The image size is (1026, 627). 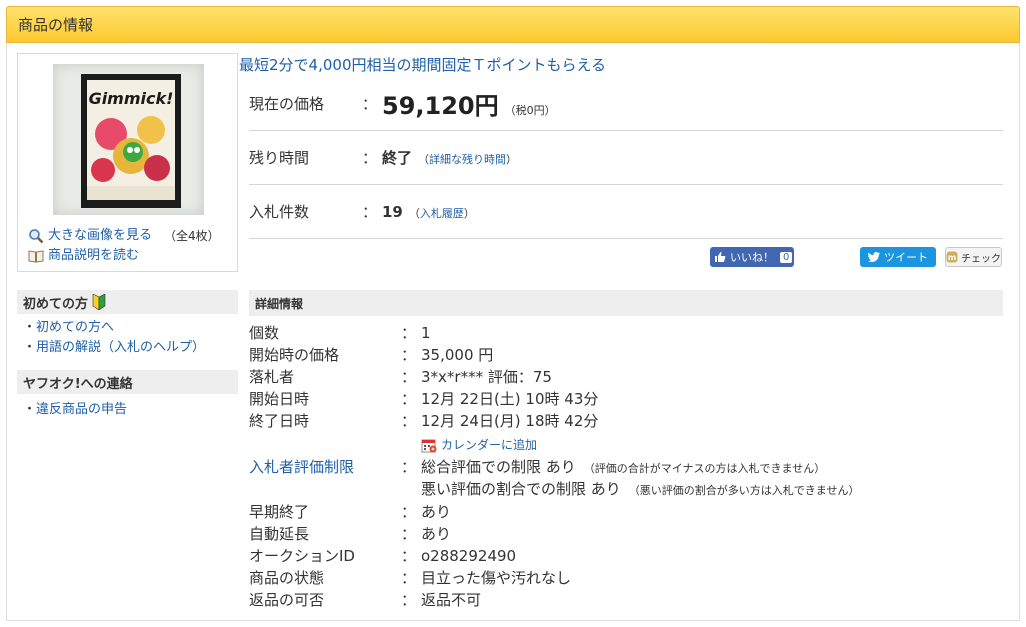 What do you see at coordinates (127, 302) in the screenshot?
I see `beginners-header: 初めての方` at bounding box center [127, 302].